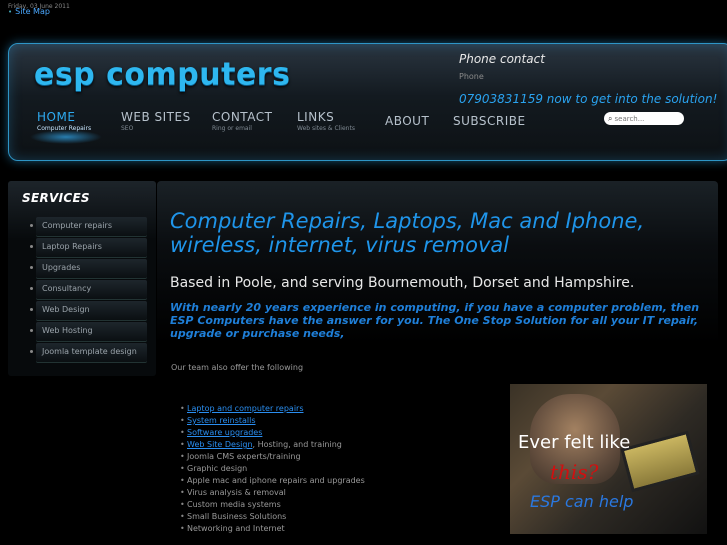 The image size is (727, 545). I want to click on nav-contact: CONTACT Ring or email, so click(242, 121).